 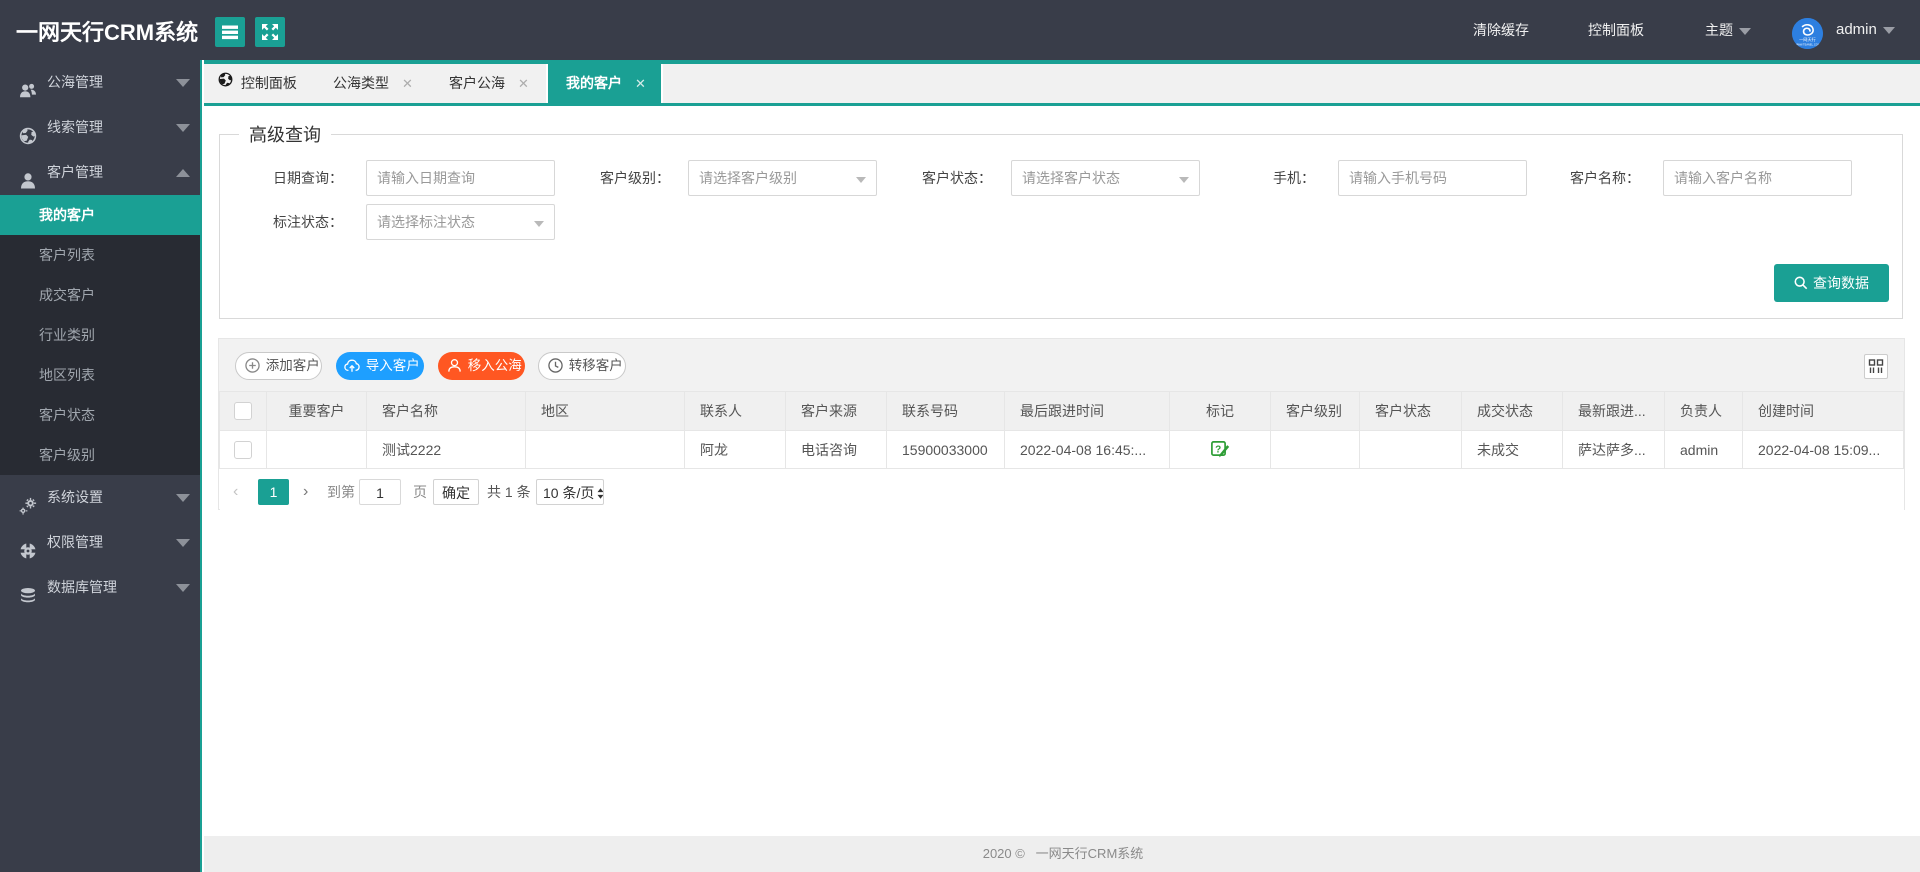 What do you see at coordinates (1807, 45) in the screenshot?
I see `svg-text: WWW.TEANEL.COM` at bounding box center [1807, 45].